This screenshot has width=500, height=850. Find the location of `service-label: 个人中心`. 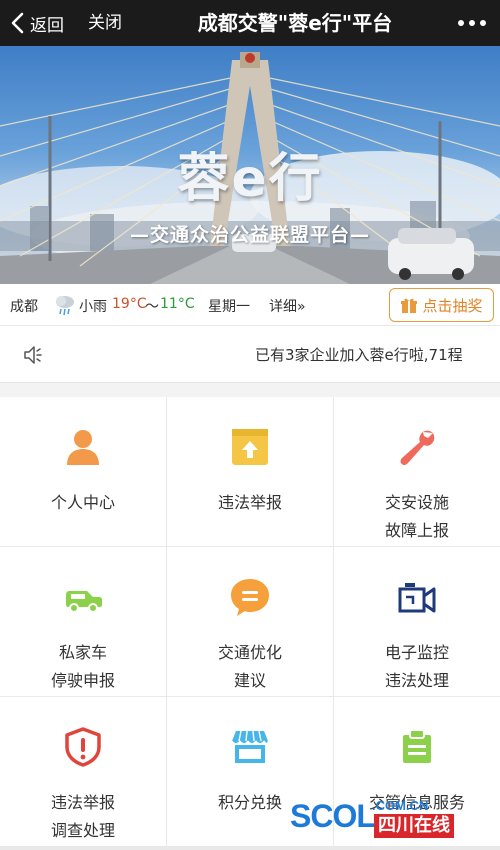

service-label: 个人中心 is located at coordinates (82, 502).